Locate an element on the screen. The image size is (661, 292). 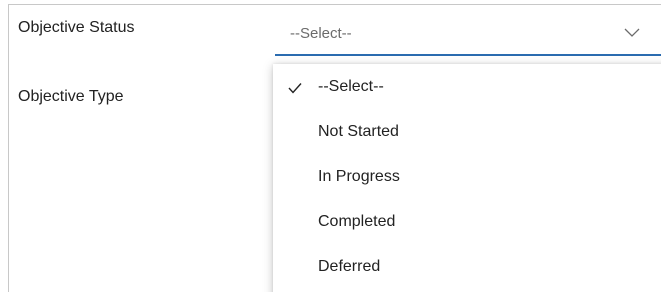
option-label: --Select-- is located at coordinates (351, 86).